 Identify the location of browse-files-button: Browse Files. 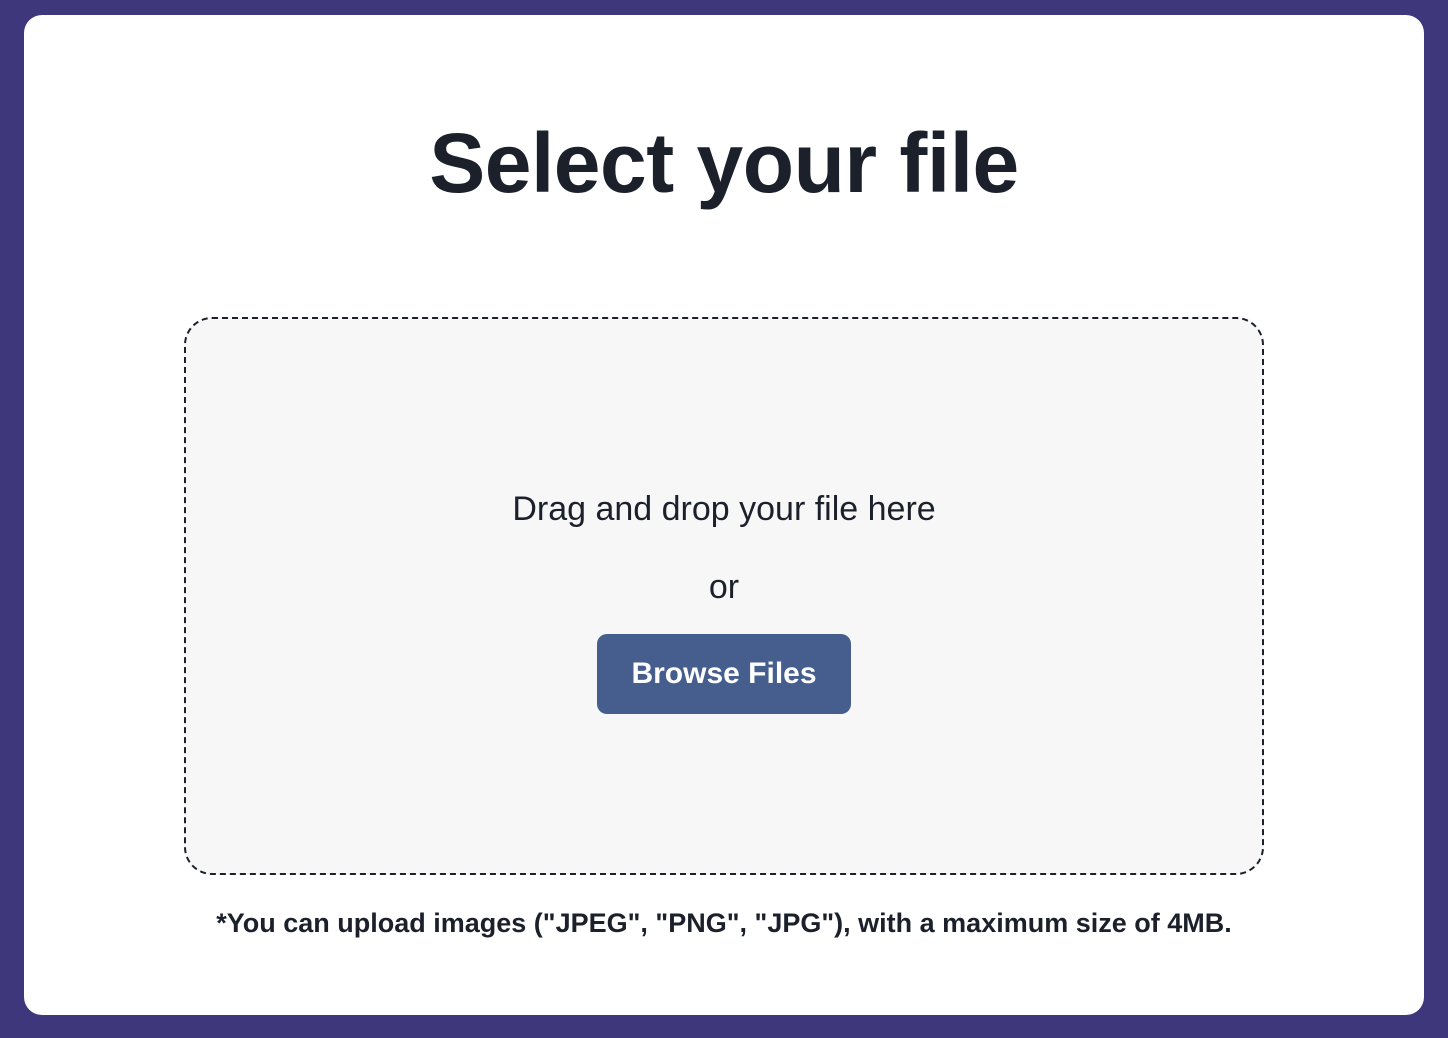
(724, 674).